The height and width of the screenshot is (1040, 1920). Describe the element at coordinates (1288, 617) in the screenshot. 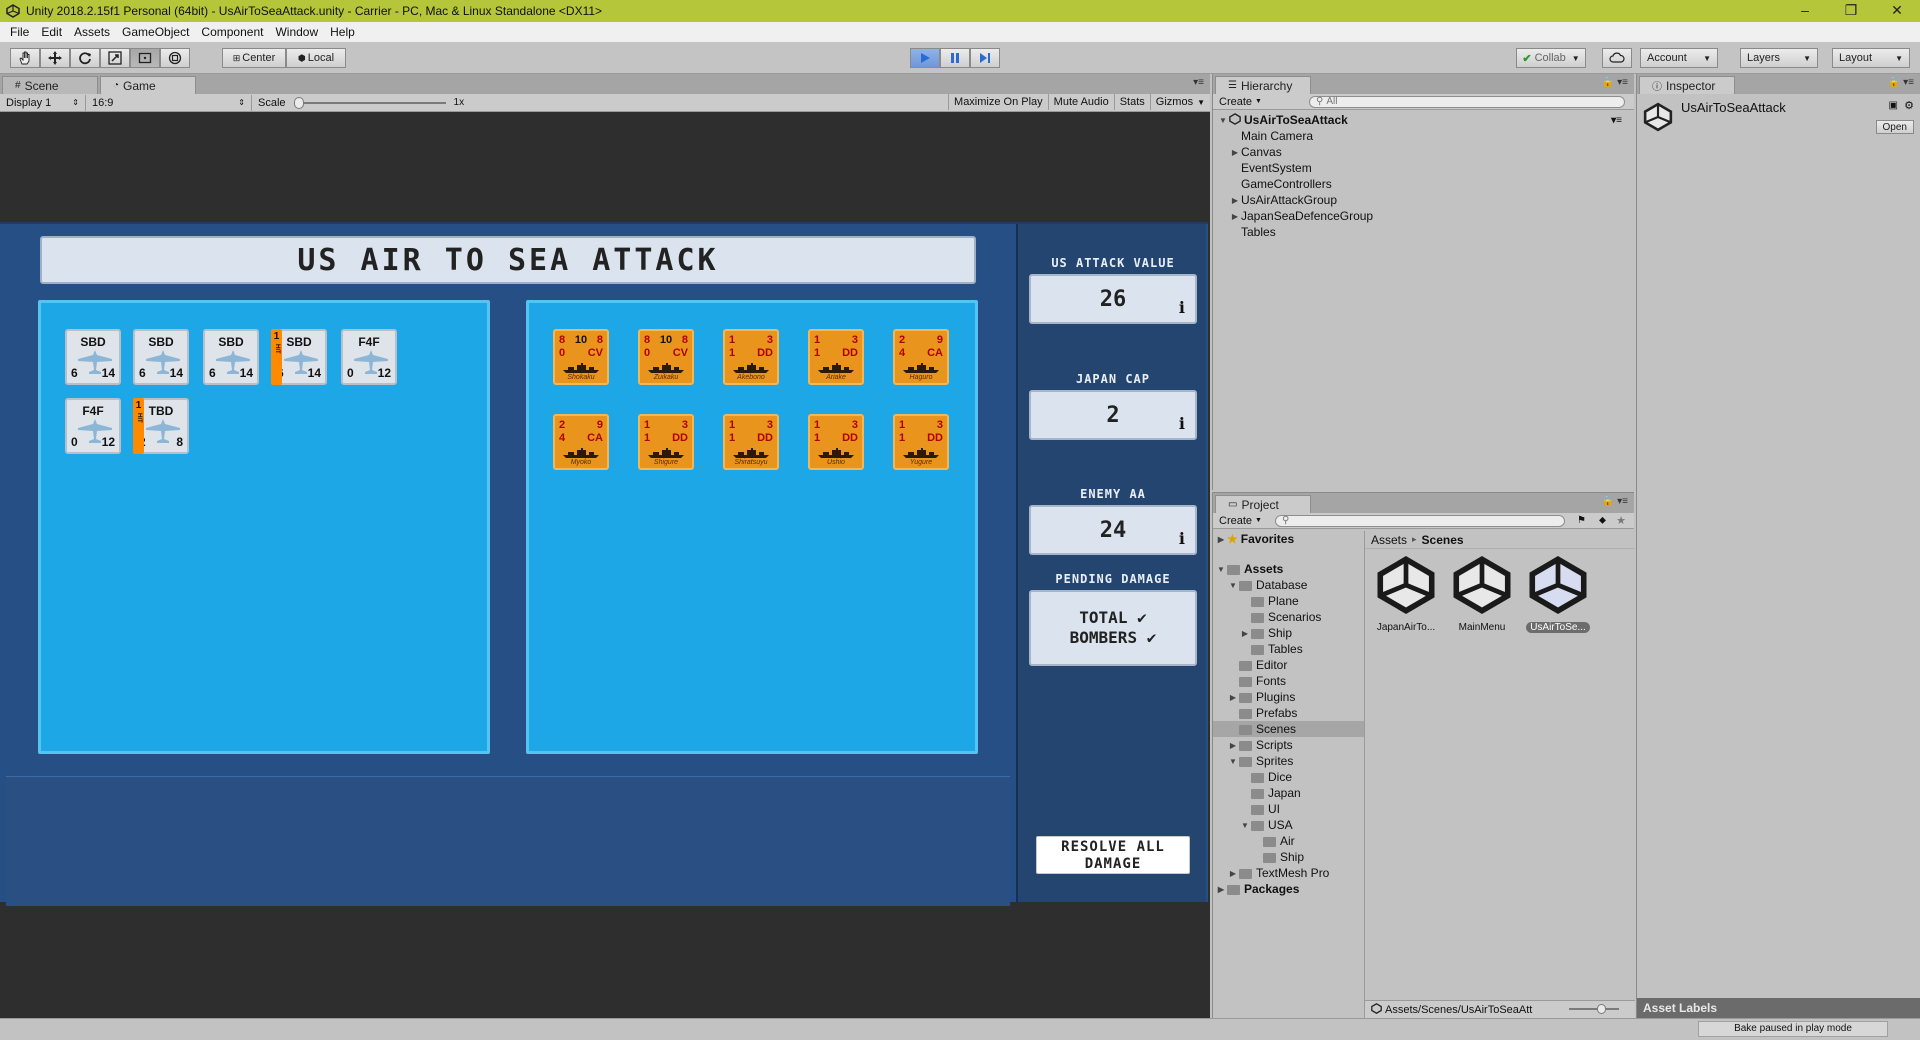

I see `project-folder-row: Scenarios` at that location.